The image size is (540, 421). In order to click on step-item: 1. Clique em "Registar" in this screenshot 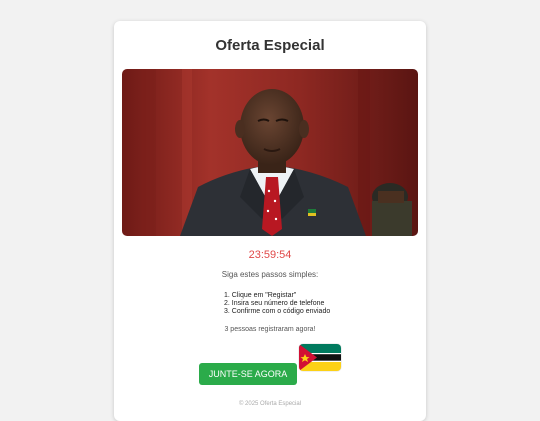, I will do `click(260, 295)`.